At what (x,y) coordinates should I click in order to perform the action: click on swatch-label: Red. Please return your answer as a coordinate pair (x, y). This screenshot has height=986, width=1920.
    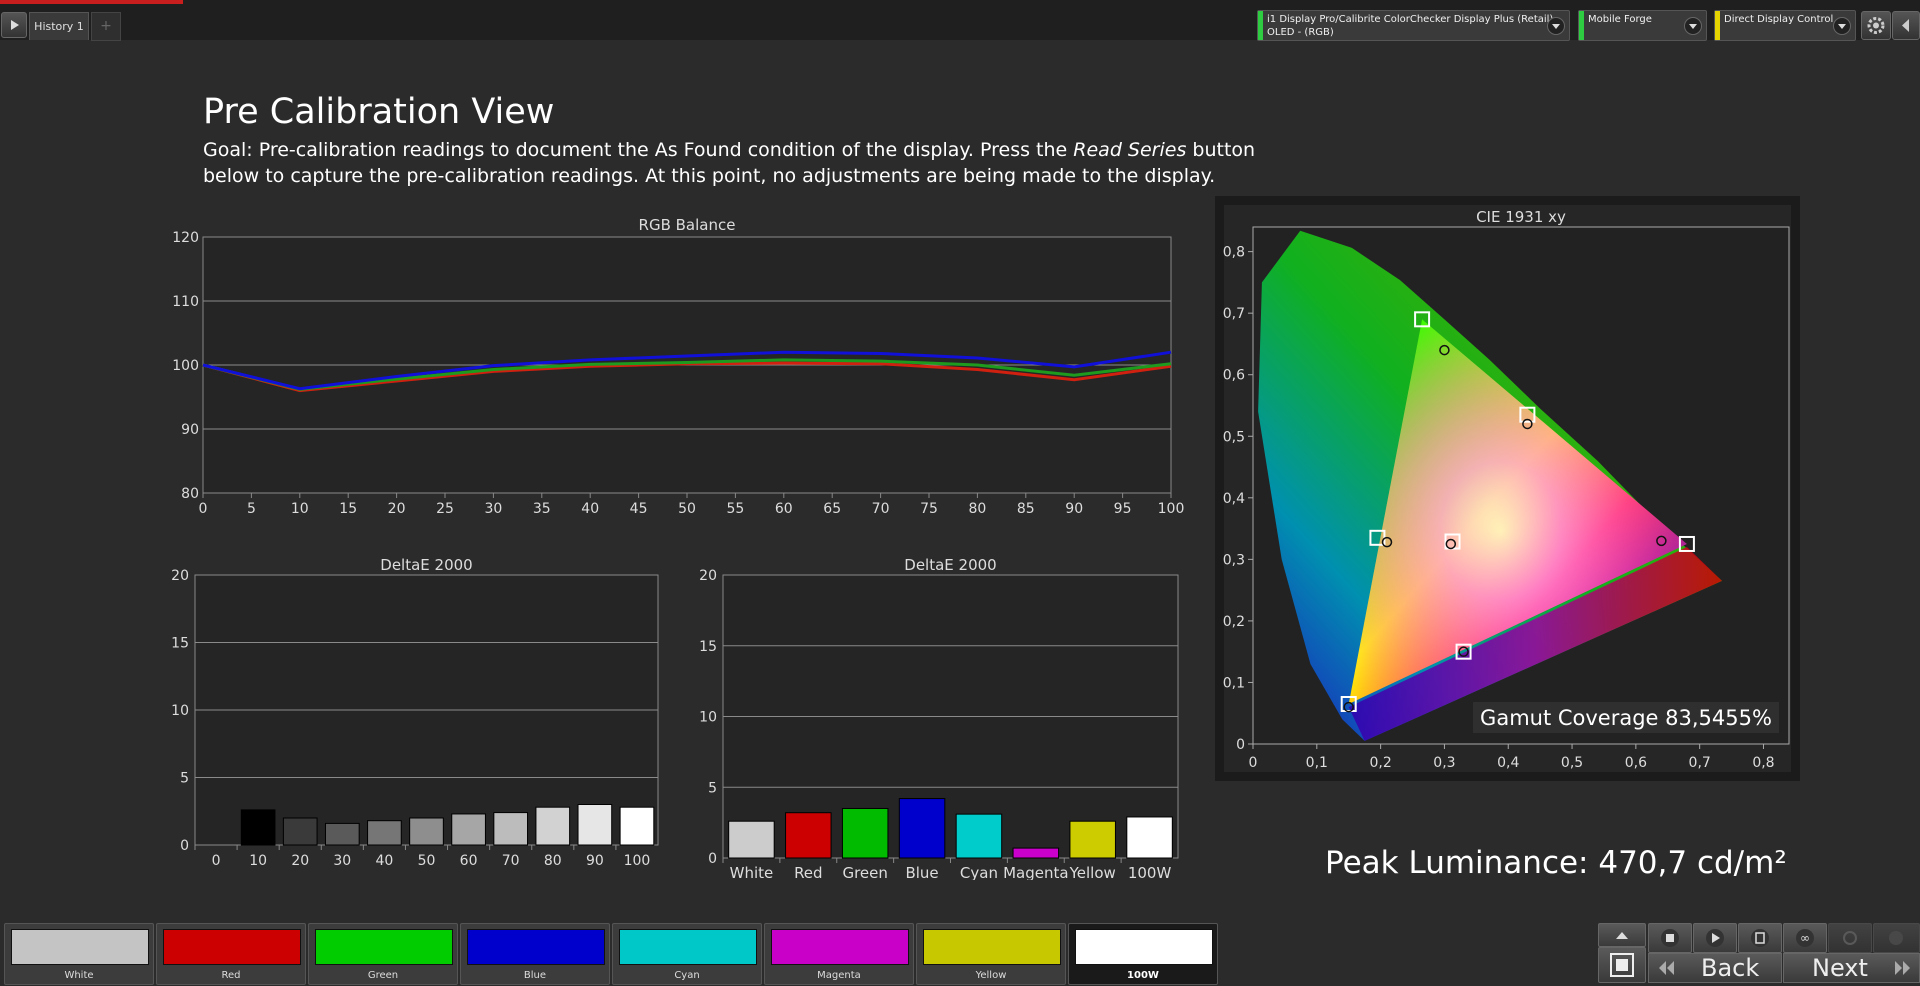
    Looking at the image, I should click on (231, 975).